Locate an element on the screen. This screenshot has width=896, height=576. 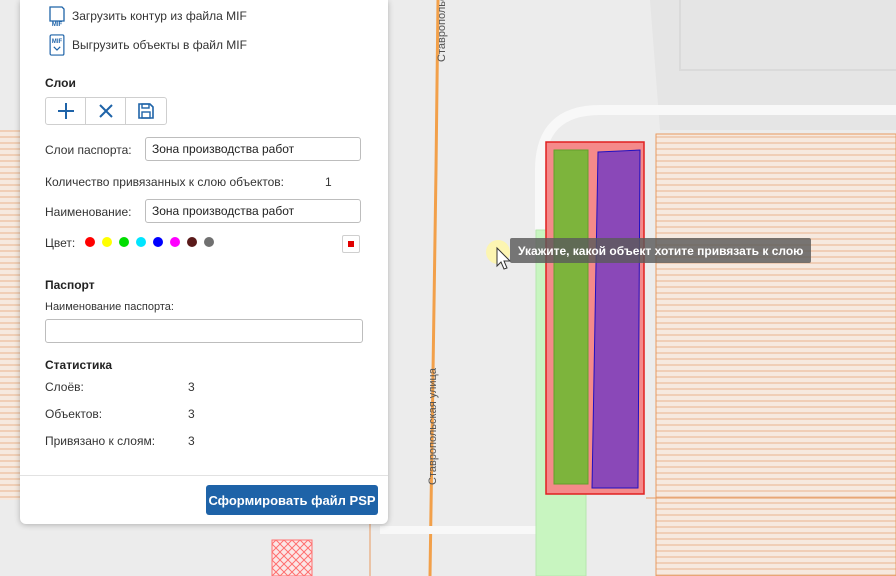
mif-export-icon: MIF is located at coordinates (57, 45).